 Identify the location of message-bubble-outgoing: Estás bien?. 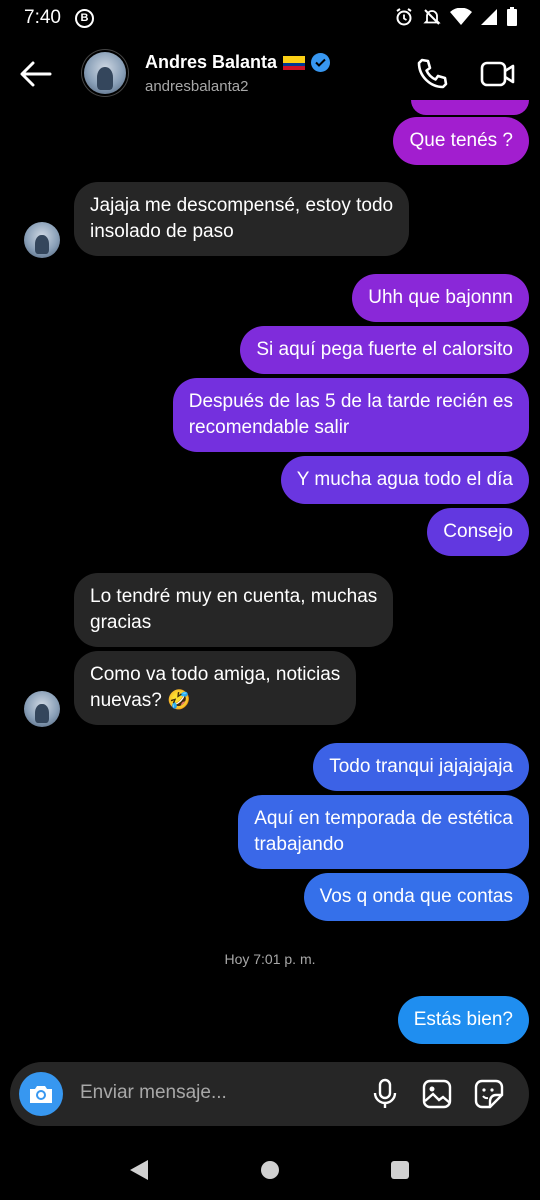
(463, 1020).